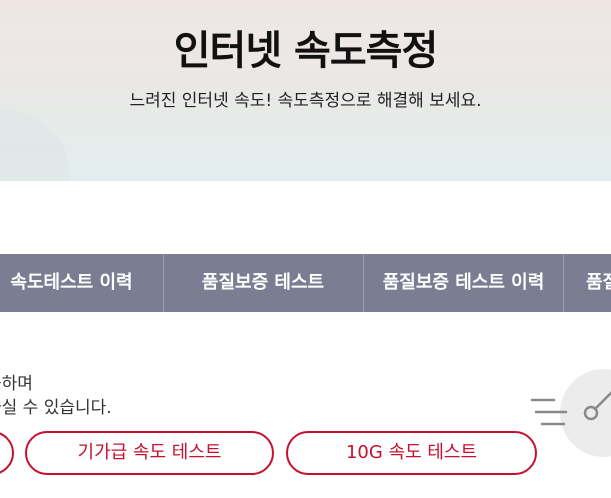 The image size is (611, 498). Describe the element at coordinates (149, 453) in the screenshot. I see `giga-speed-test-button: 기가급 속도 테스트` at that location.